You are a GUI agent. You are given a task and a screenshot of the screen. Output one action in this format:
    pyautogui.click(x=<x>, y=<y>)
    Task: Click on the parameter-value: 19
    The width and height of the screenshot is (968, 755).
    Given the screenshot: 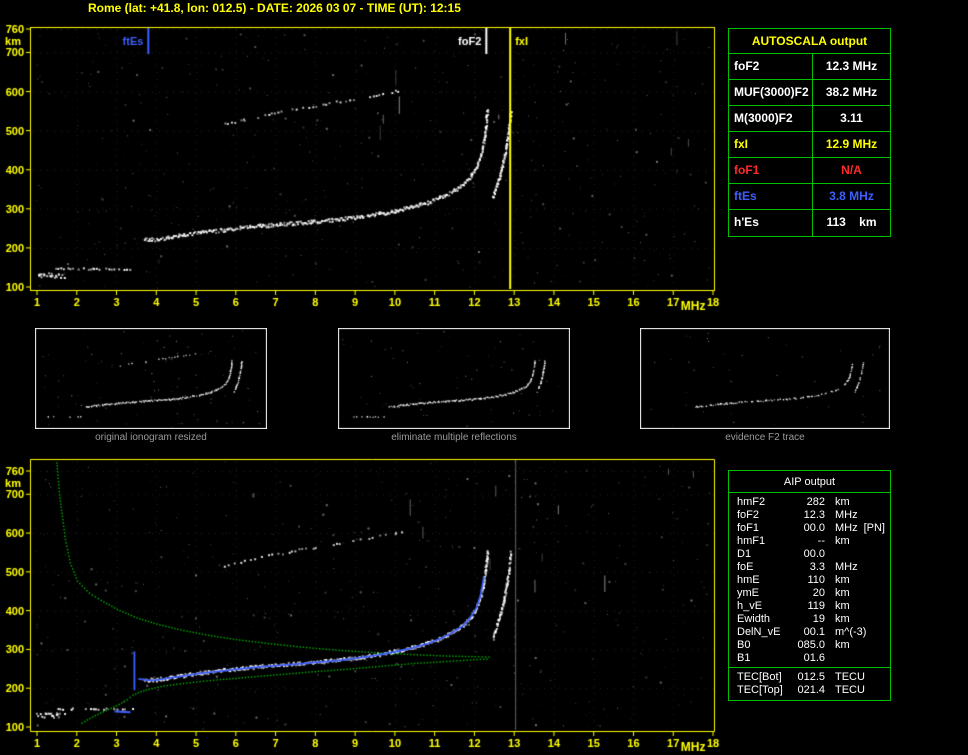 What is the action you would take?
    pyautogui.click(x=818, y=619)
    